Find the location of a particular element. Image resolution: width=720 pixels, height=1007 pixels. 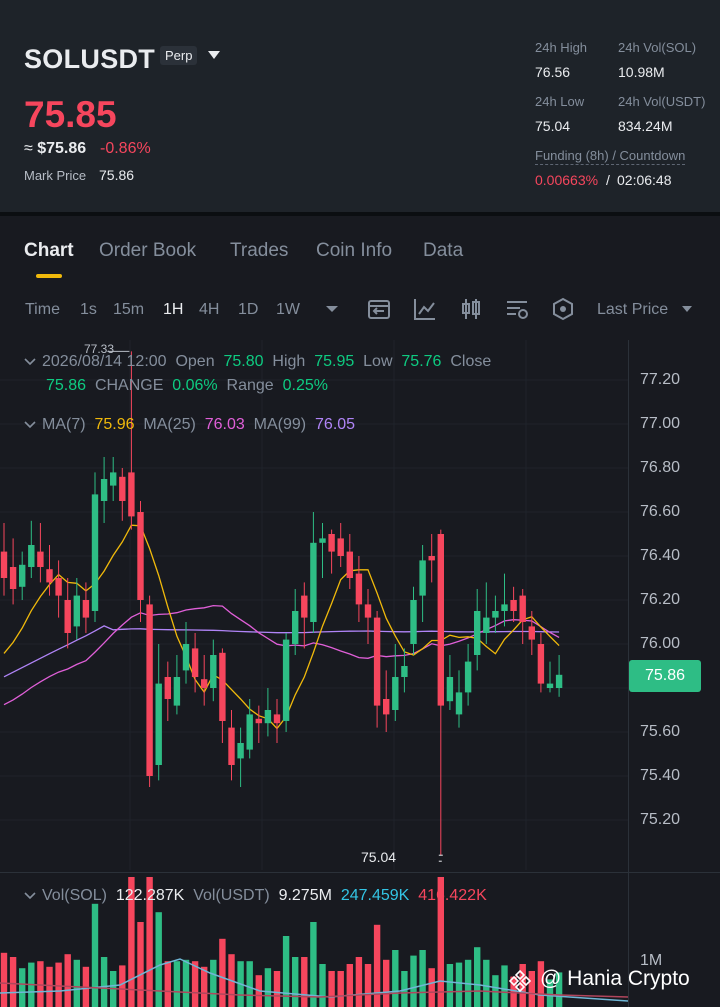

binance-logo-icon is located at coordinates (520, 981).